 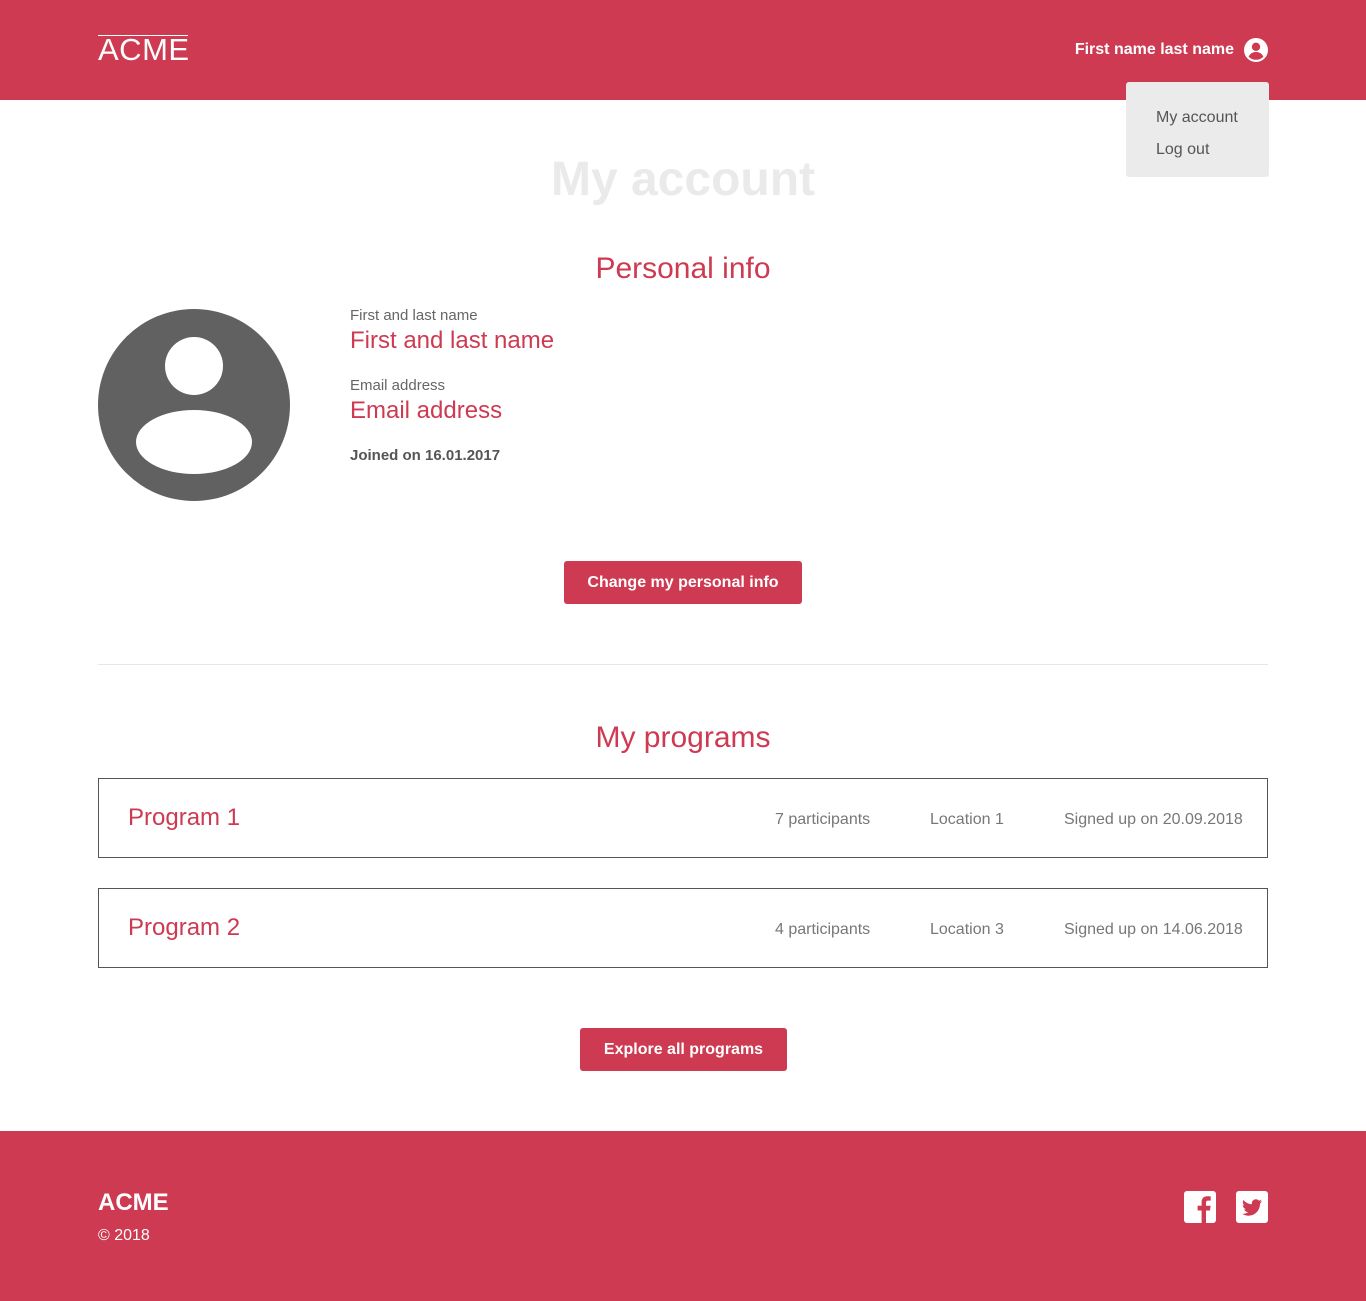 I want to click on user-menu-name: First name last name, so click(x=1154, y=50).